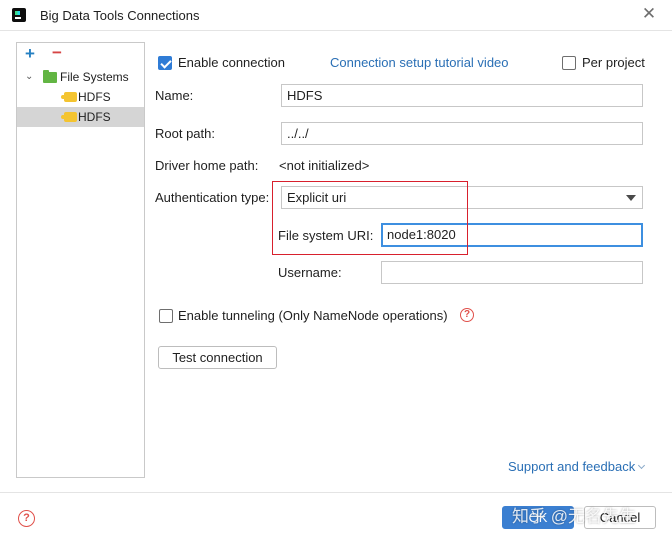 The image size is (672, 541). I want to click on driver-home-value: <not initialized>, so click(324, 165).